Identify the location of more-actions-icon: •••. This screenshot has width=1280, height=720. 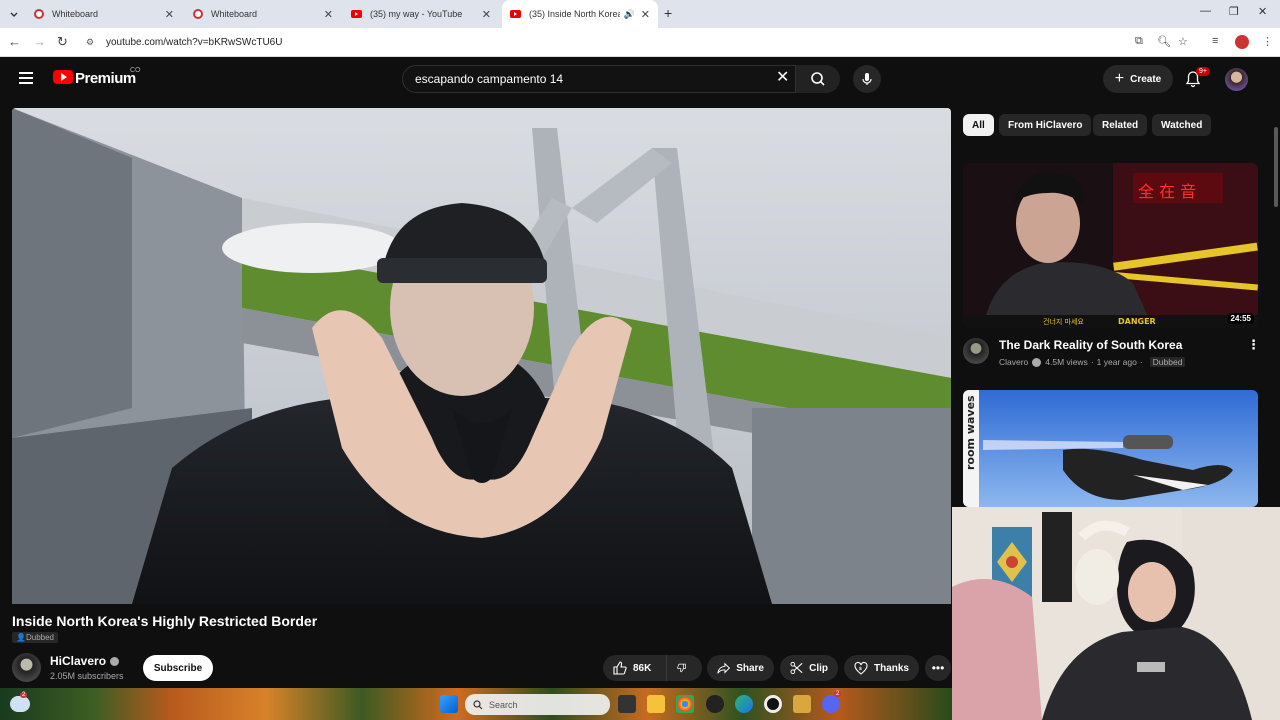
(938, 668).